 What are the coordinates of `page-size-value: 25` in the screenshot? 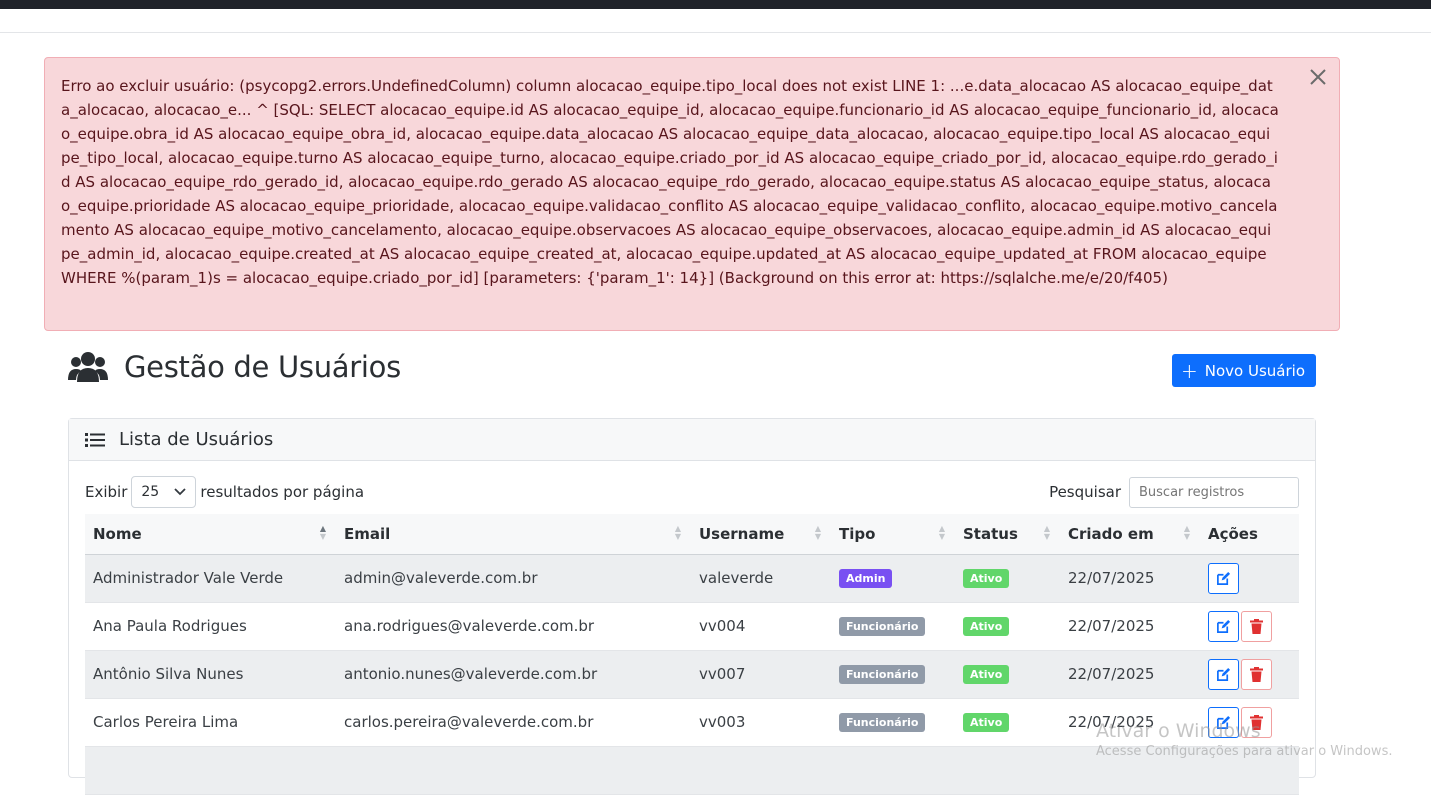 It's located at (150, 492).